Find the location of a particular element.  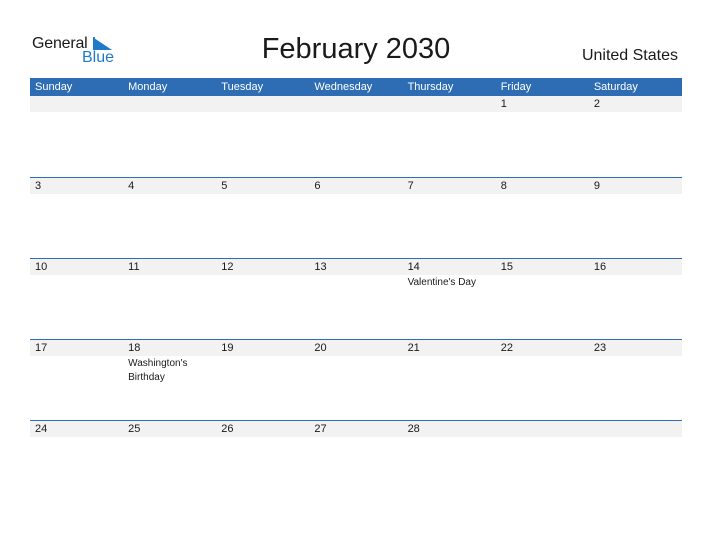

day-cell: 12 is located at coordinates (262, 299).